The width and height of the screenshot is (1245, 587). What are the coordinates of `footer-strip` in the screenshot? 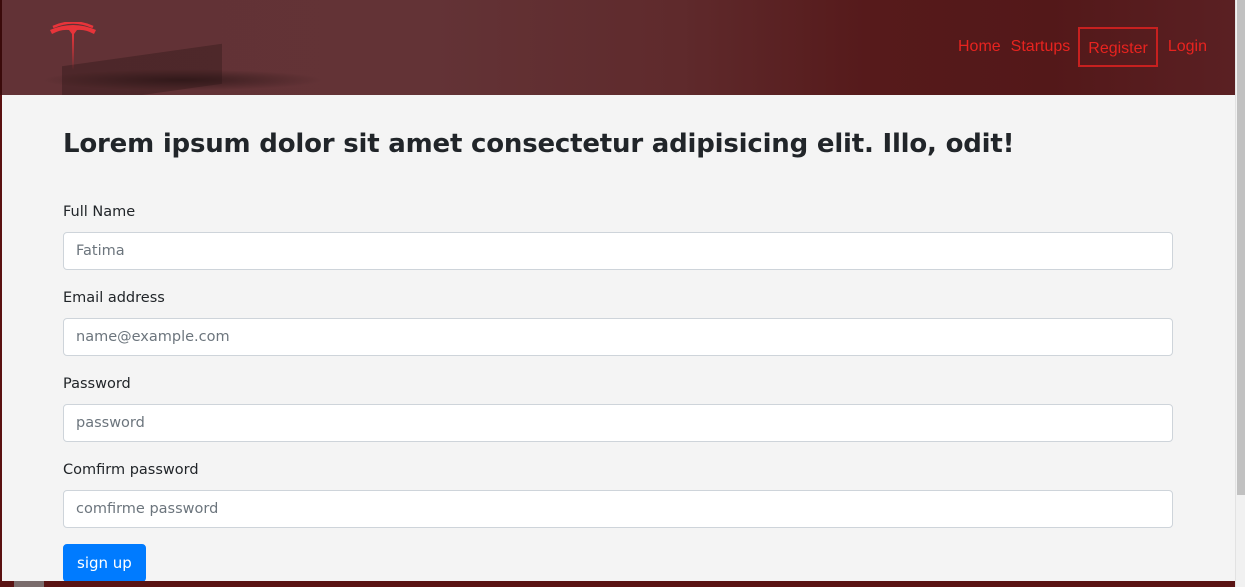 It's located at (617, 584).